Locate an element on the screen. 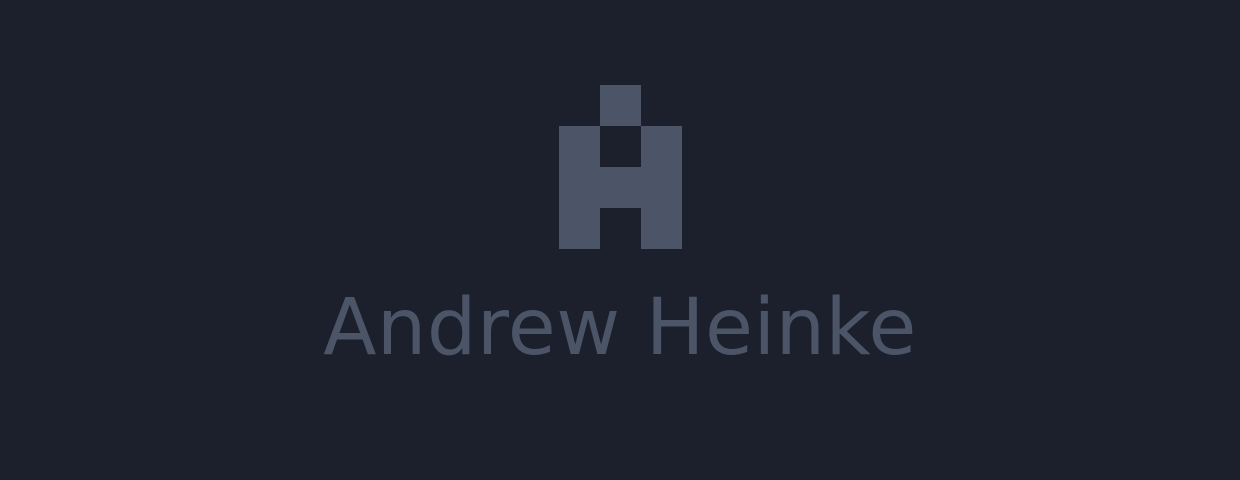 The width and height of the screenshot is (1240, 480). logo-right-pillar is located at coordinates (661, 187).